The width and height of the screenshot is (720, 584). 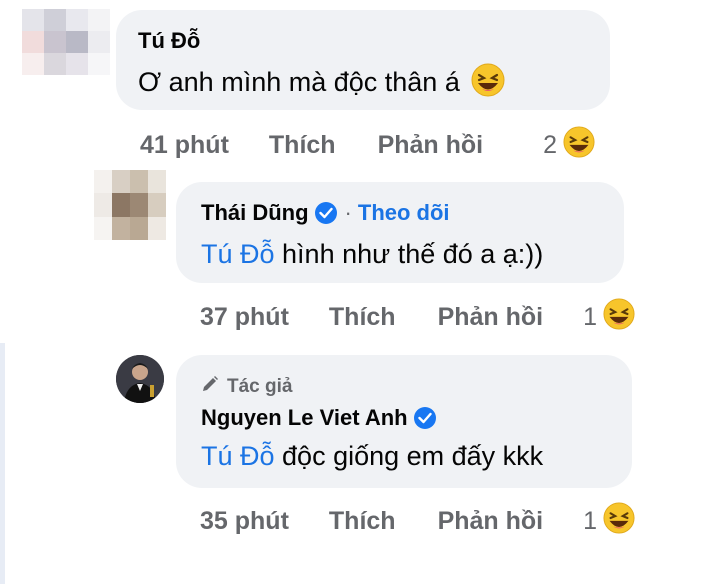 What do you see at coordinates (210, 387) in the screenshot?
I see `pencil-icon` at bounding box center [210, 387].